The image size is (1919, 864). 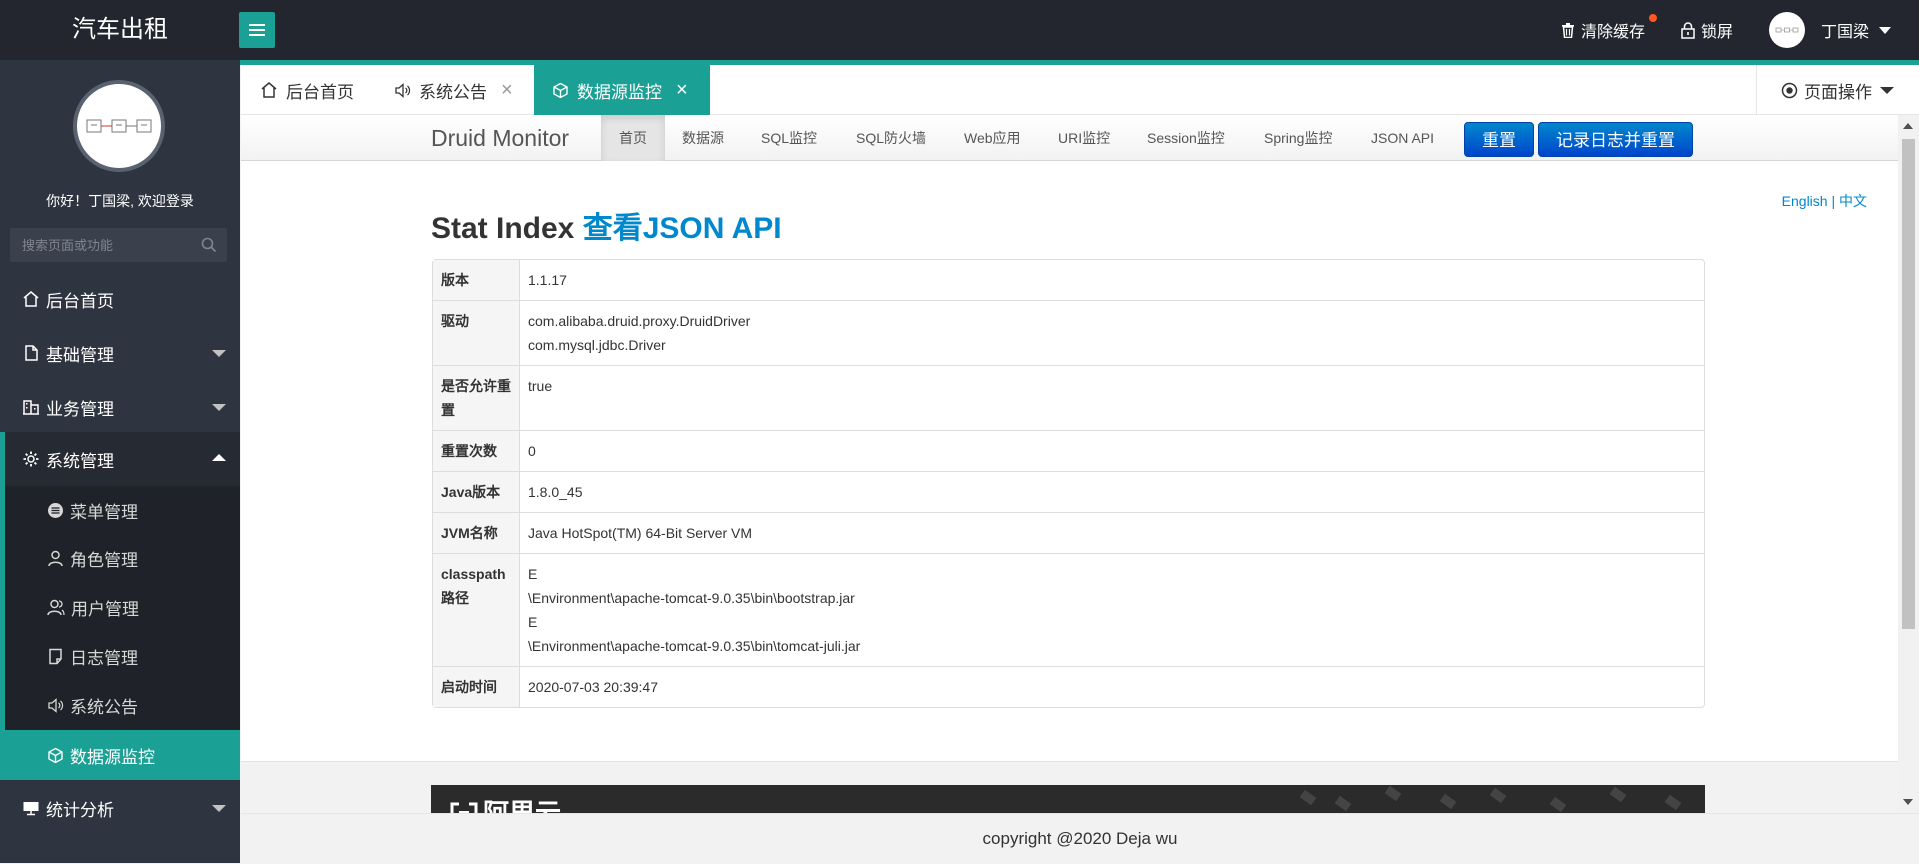 I want to click on druid-nav-sql: SQL监控, so click(x=789, y=138).